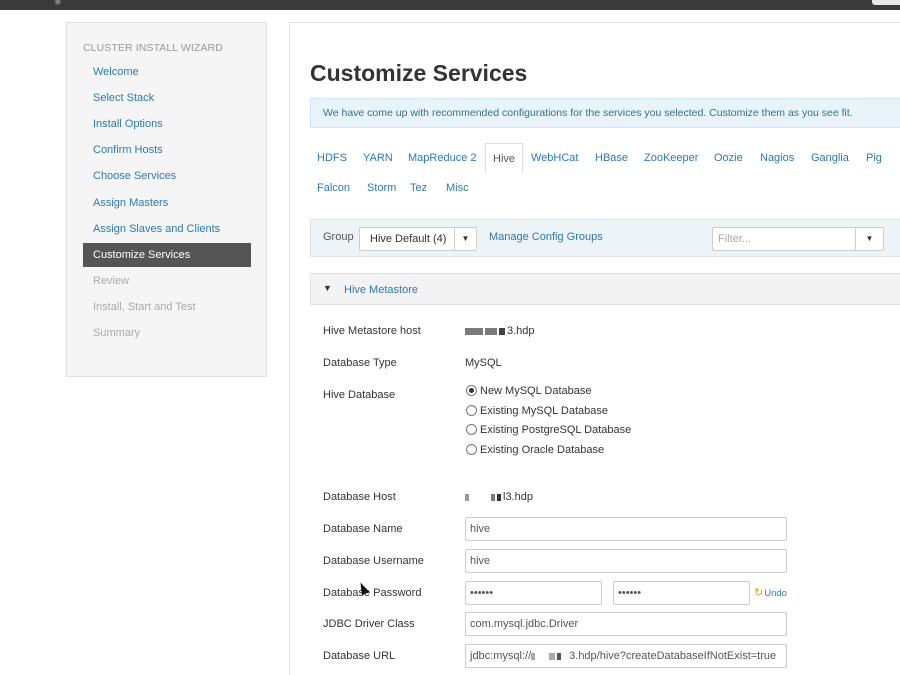  I want to click on jdbc-driver-label: JDBC Driver Class, so click(369, 624).